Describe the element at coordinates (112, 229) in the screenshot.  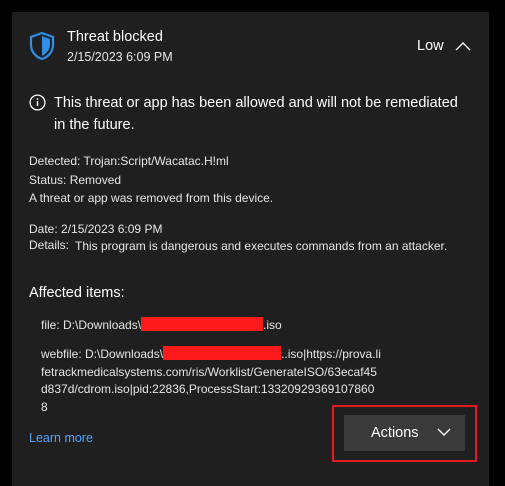
I see `date-value: 2/15/2023 6:09 PM` at that location.